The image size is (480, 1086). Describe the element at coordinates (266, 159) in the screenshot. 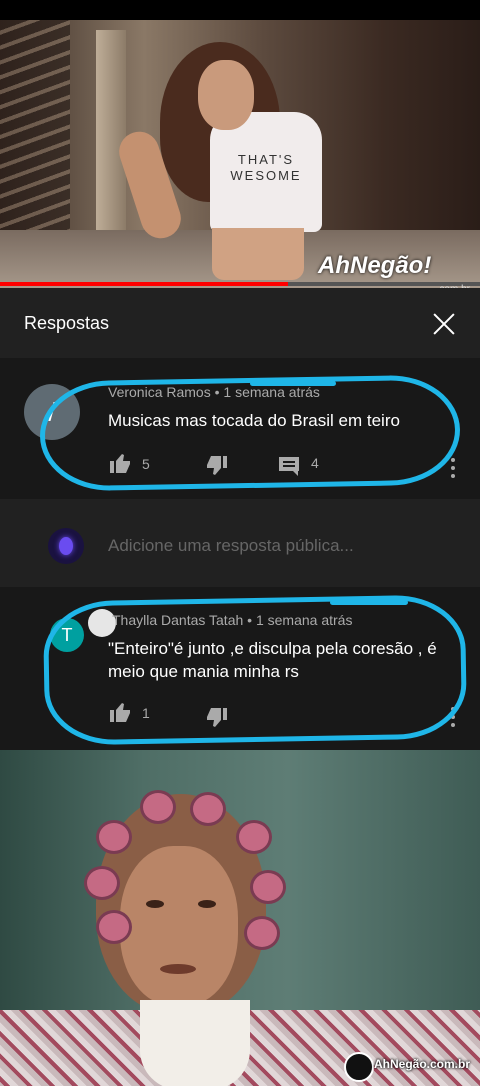

I see `shirt-text-line1: THAT'S` at that location.